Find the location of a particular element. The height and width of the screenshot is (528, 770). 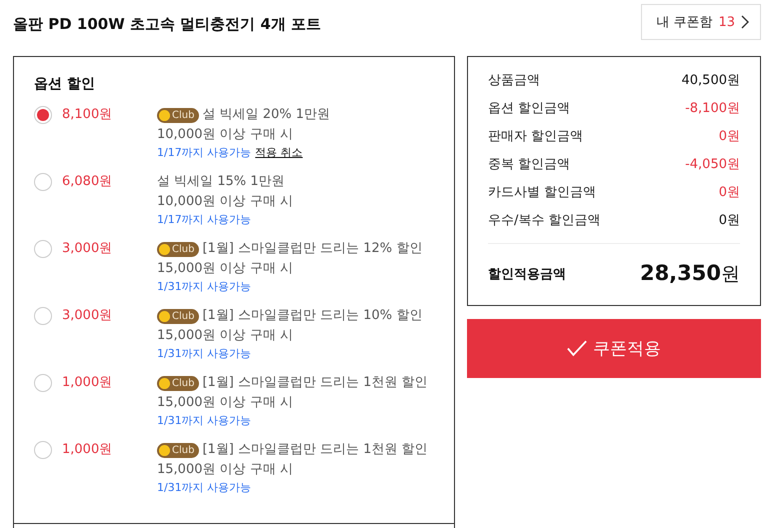

coupon-title: [1월] 스마일클럽만 드리는 10% 할인 is located at coordinates (312, 316).